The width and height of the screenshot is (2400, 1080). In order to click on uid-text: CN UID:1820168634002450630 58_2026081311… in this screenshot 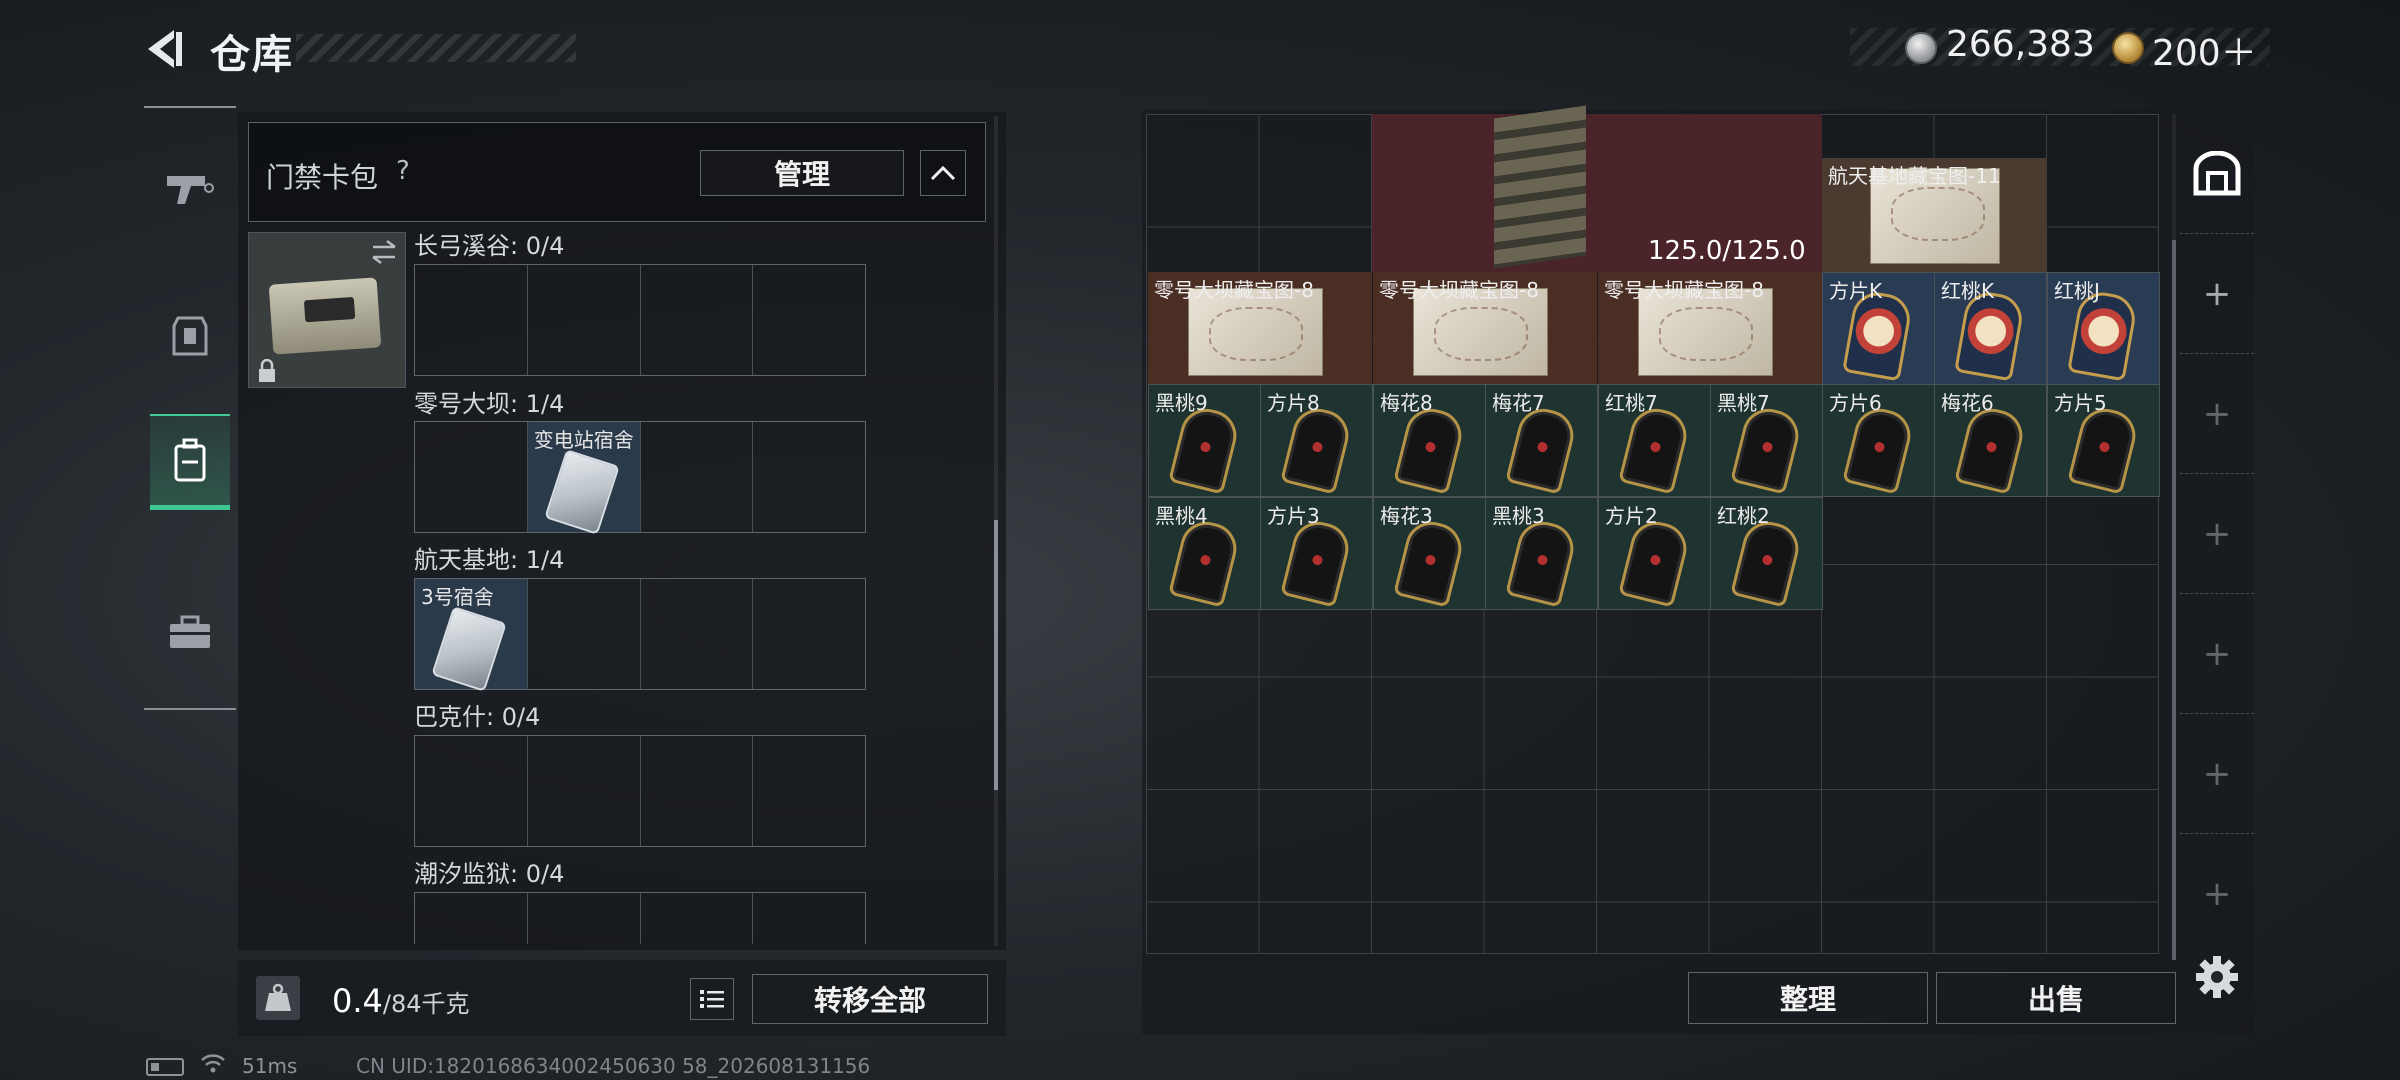, I will do `click(613, 1066)`.